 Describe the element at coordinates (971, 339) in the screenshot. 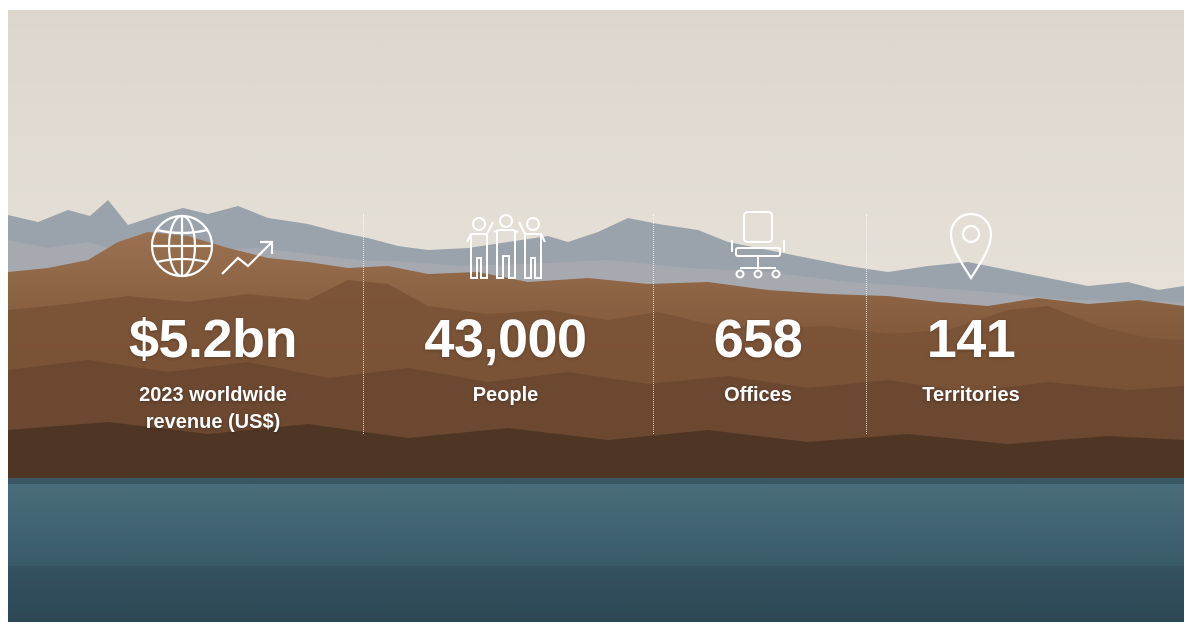

I see `stat-value: 141` at that location.